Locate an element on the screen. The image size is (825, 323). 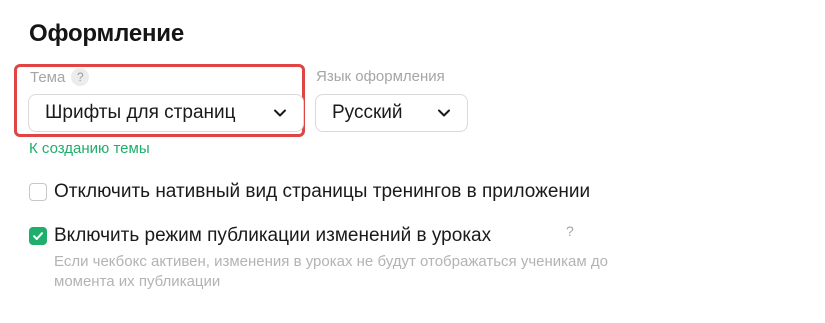
language-select-value: Русский is located at coordinates (367, 112).